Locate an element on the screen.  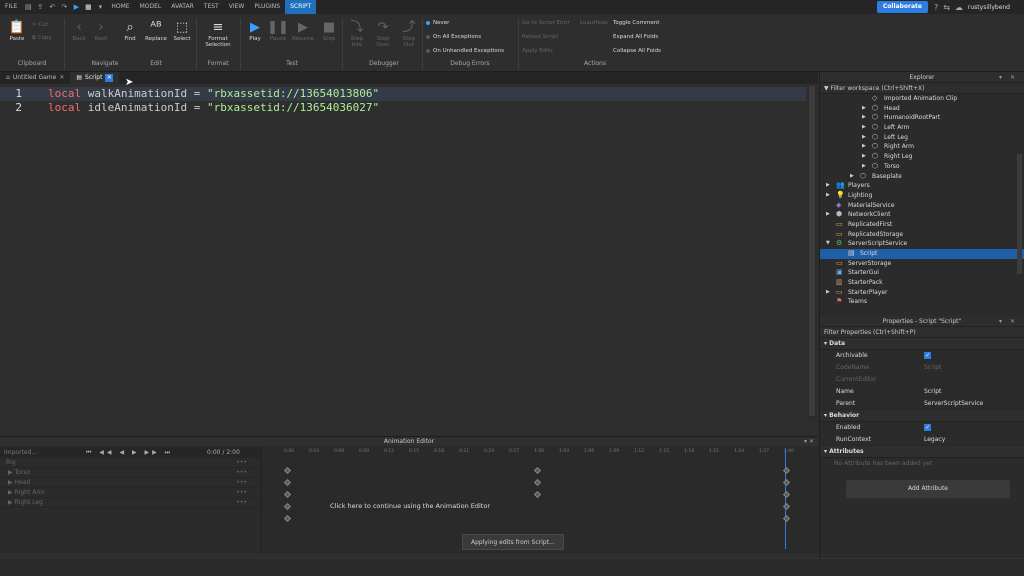
save-icon: ▤ is located at coordinates (28, 7).